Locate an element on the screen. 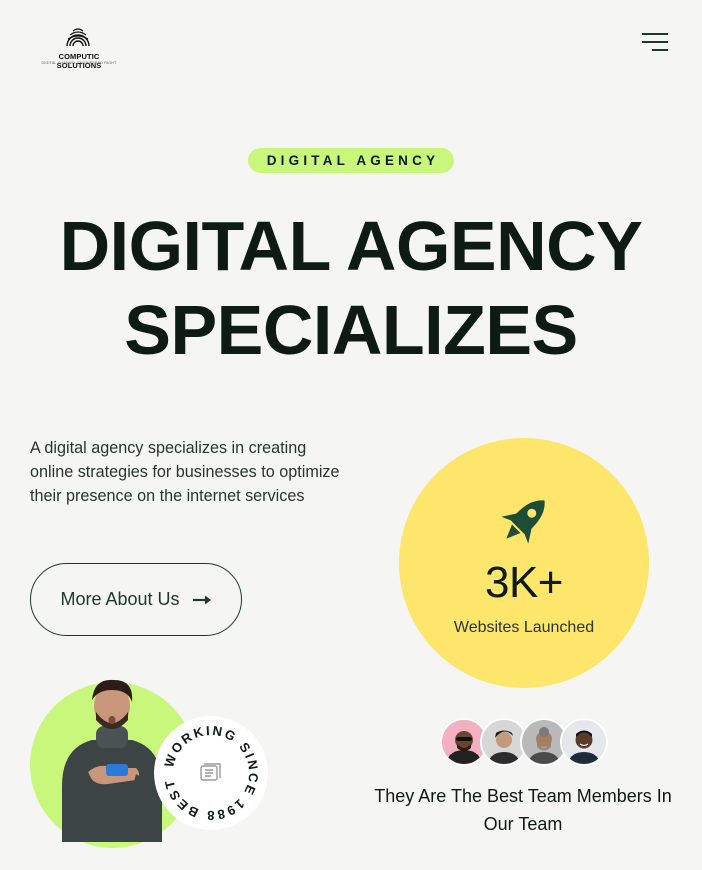 Image resolution: width=702 pixels, height=870 pixels. menu-button is located at coordinates (655, 42).